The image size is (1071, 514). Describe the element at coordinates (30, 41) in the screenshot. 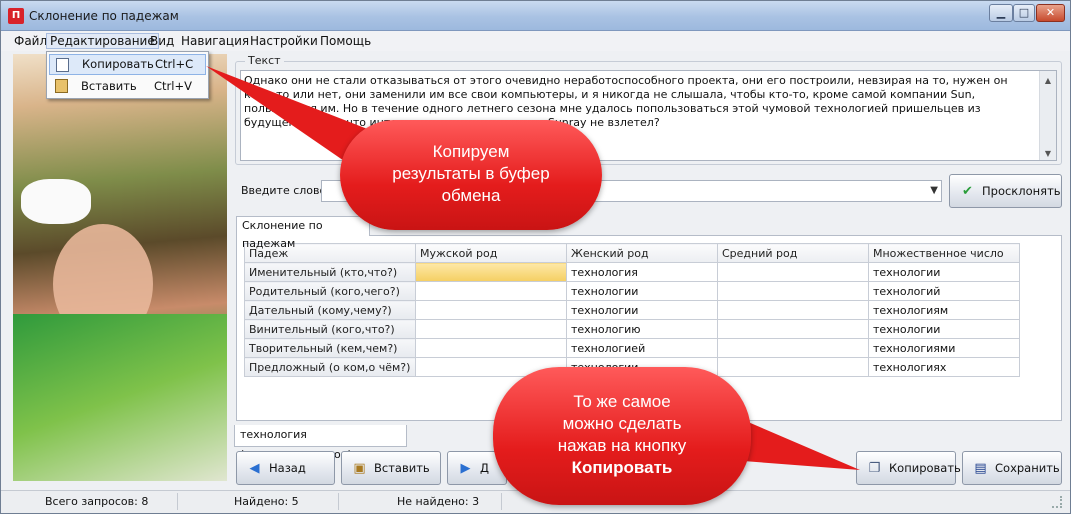

I see `menu-file: Файл` at that location.